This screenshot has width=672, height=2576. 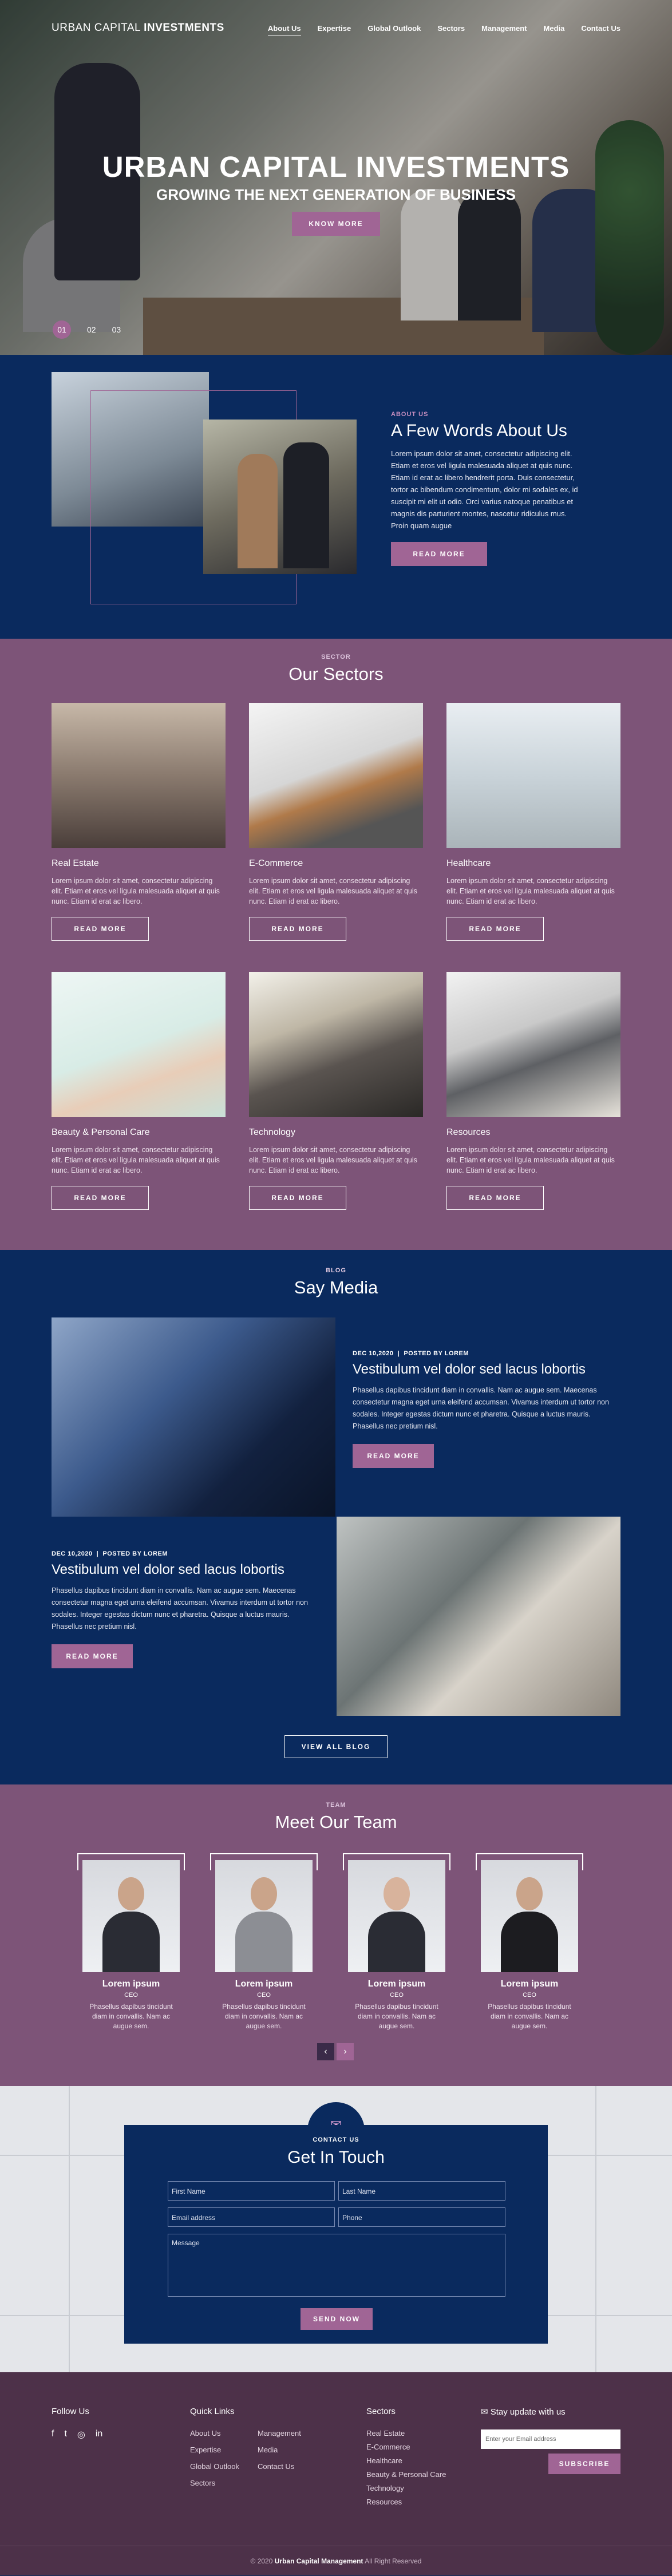 I want to click on footer-link: Expertise, so click(x=224, y=2450).